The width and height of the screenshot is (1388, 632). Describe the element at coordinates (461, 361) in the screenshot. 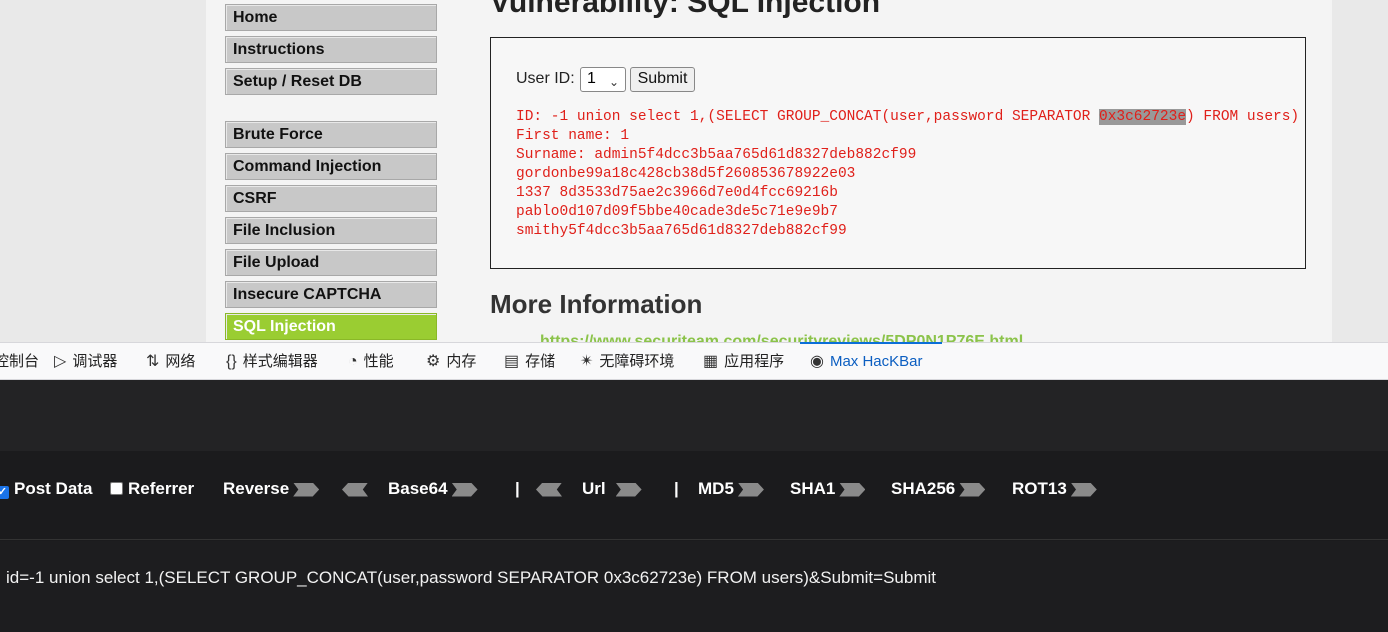

I see `tab-label: 内存` at that location.